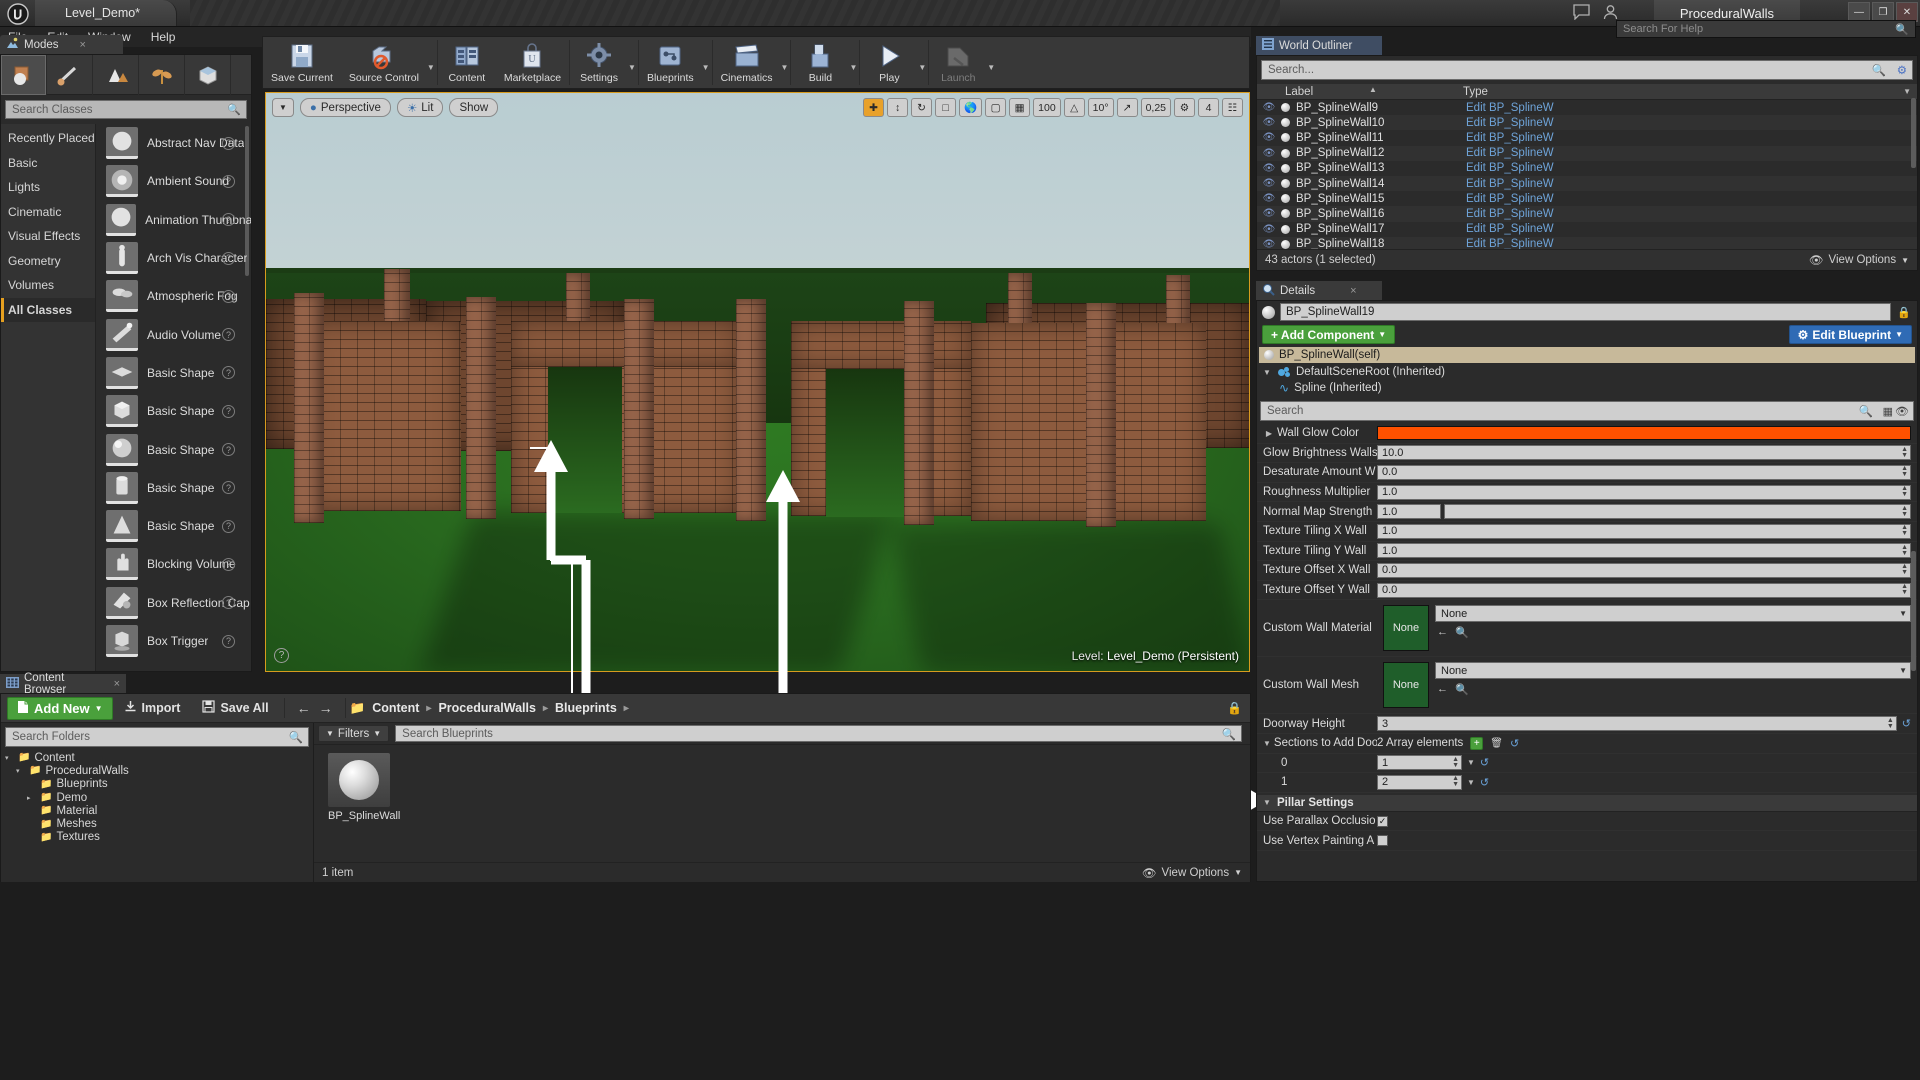  What do you see at coordinates (1859, 12) in the screenshot?
I see `minimize-button: —` at bounding box center [1859, 12].